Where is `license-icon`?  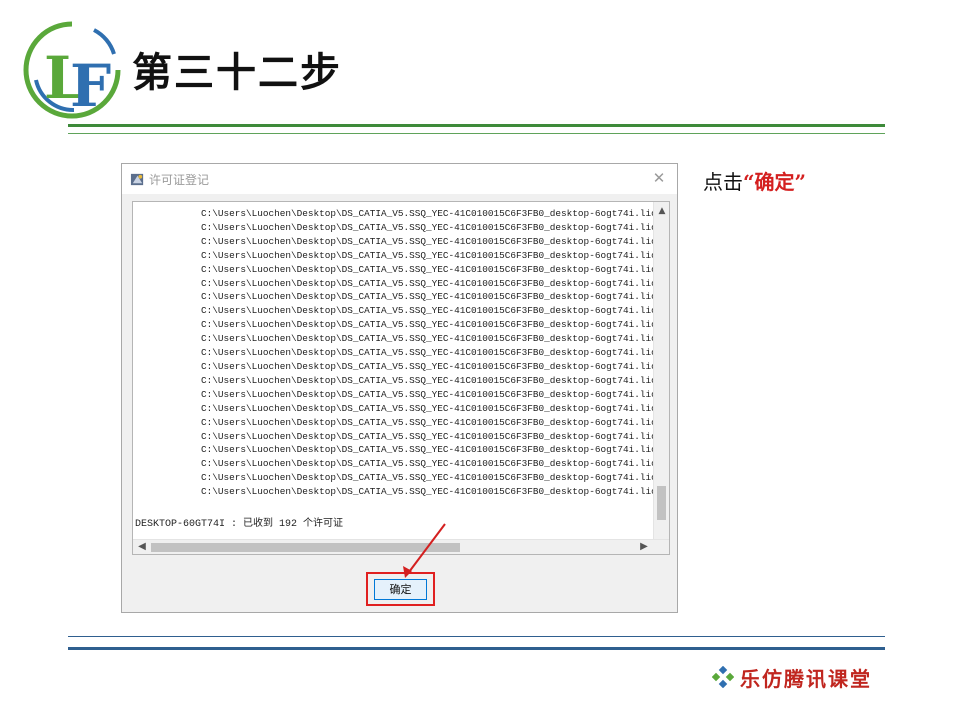
license-icon is located at coordinates (137, 179).